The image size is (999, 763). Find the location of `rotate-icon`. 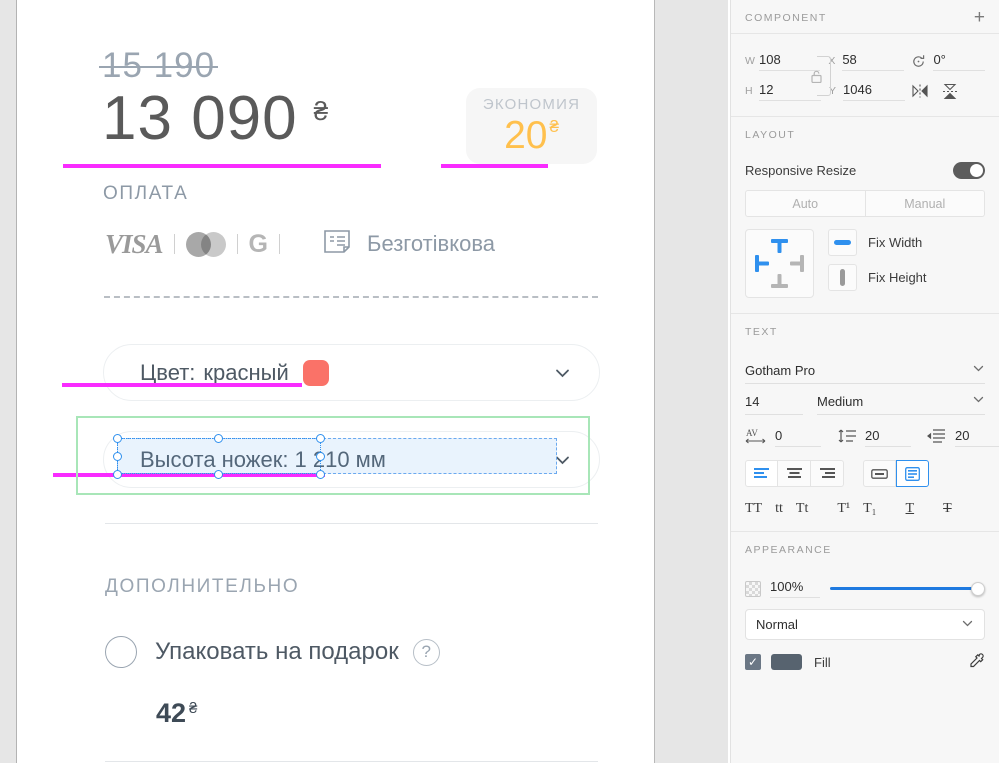

rotate-icon is located at coordinates (919, 61).